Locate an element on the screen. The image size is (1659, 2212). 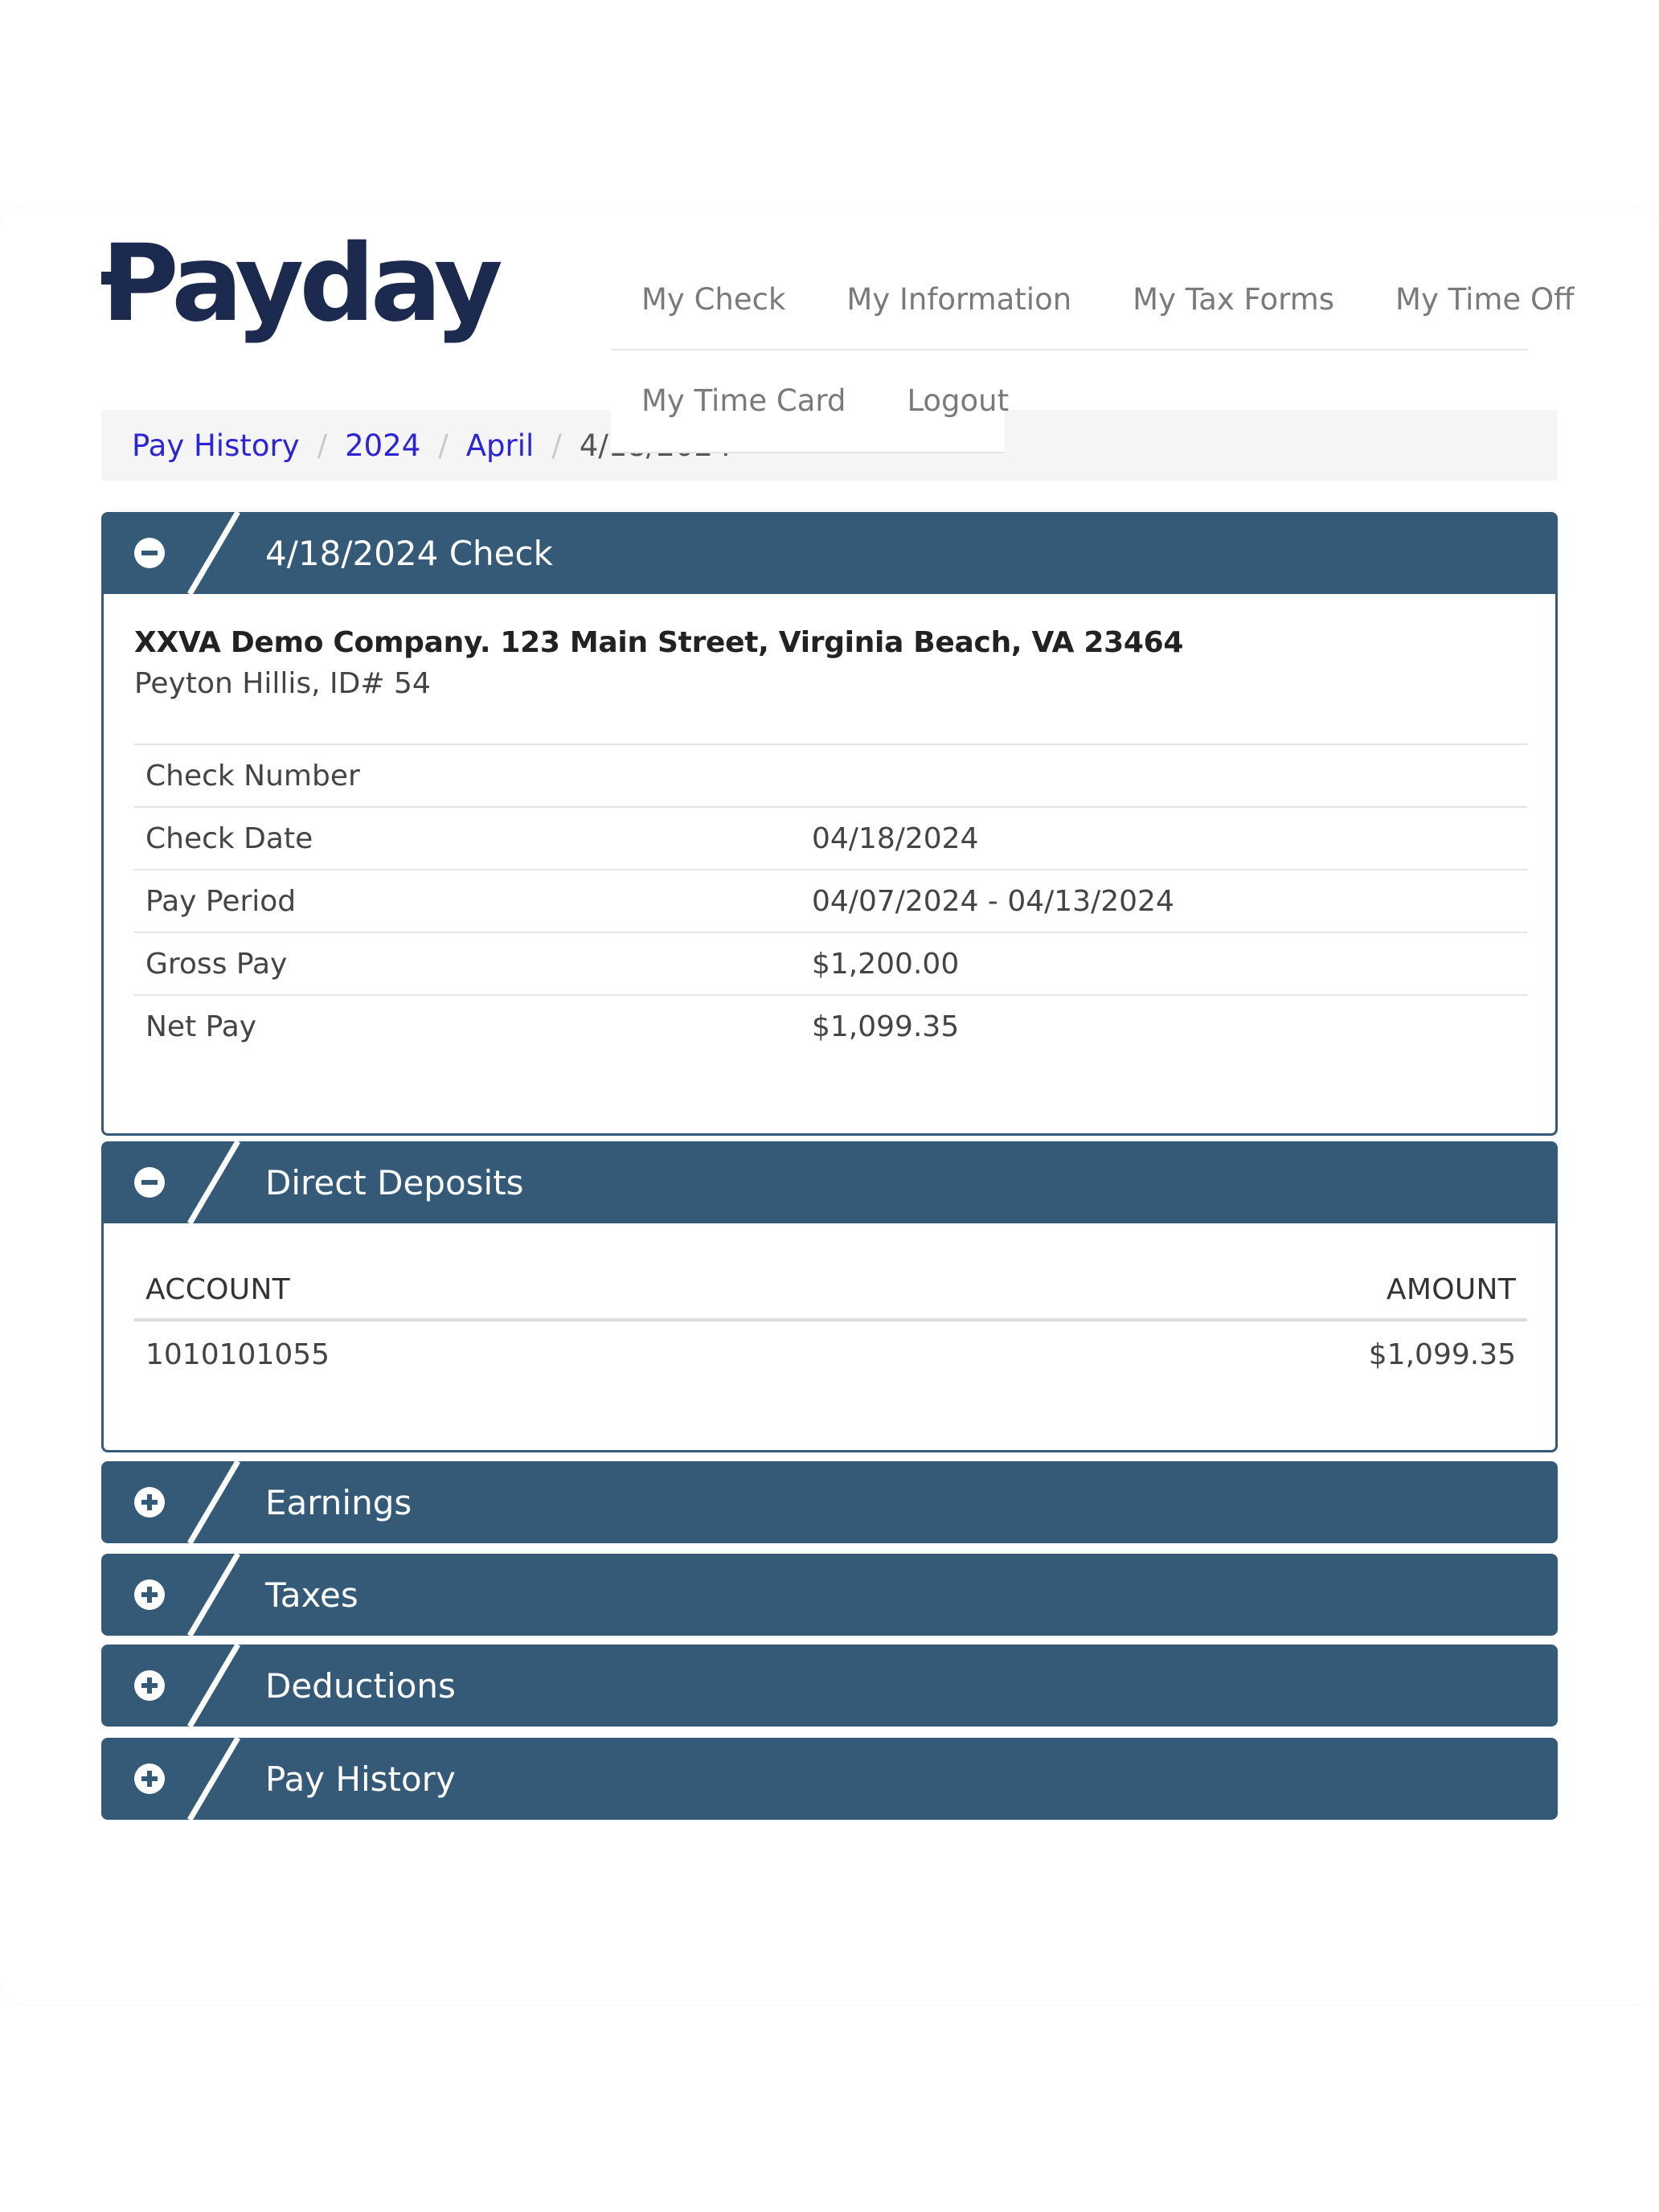
amount-column-header: AMOUNT is located at coordinates (1203, 1290).